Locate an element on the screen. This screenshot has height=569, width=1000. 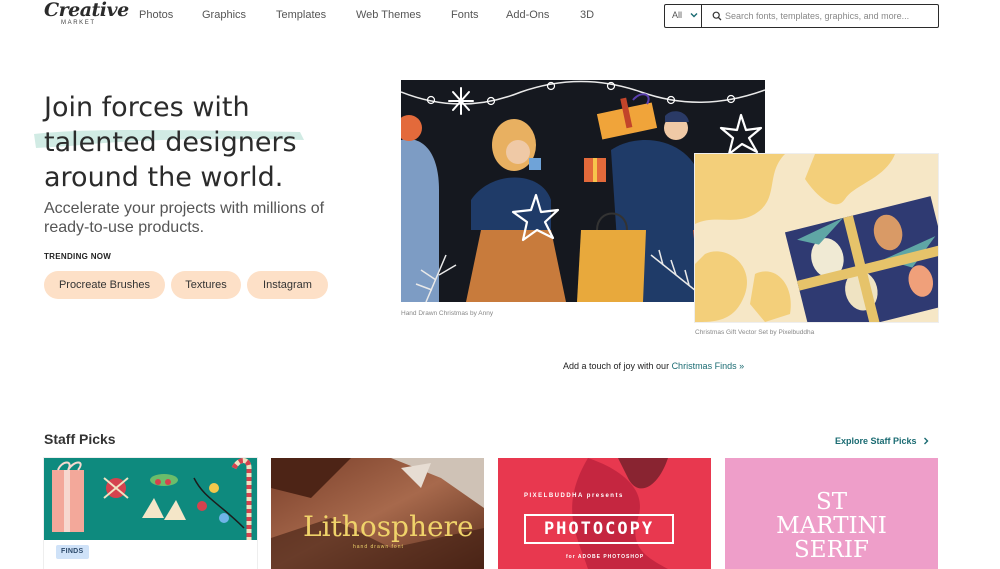
christmas-finds-link: Christmas Finds » is located at coordinates (708, 366).